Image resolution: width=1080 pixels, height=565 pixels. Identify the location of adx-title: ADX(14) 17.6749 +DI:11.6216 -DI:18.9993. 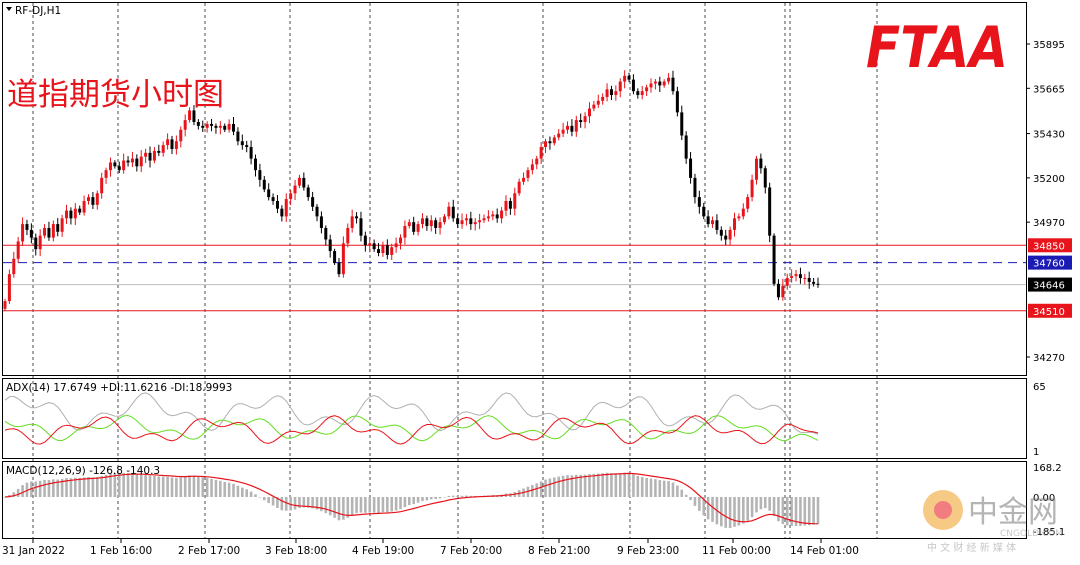
(119, 388).